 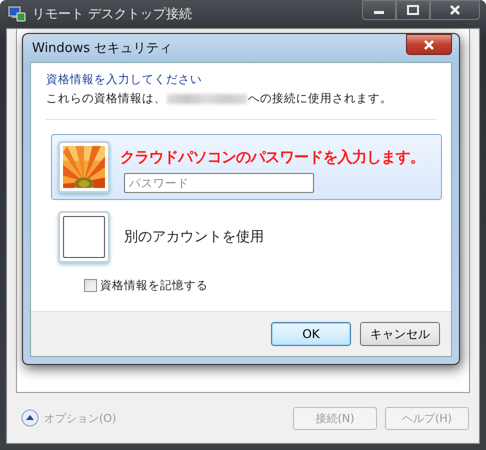 What do you see at coordinates (84, 237) in the screenshot?
I see `blank-avatar` at bounding box center [84, 237].